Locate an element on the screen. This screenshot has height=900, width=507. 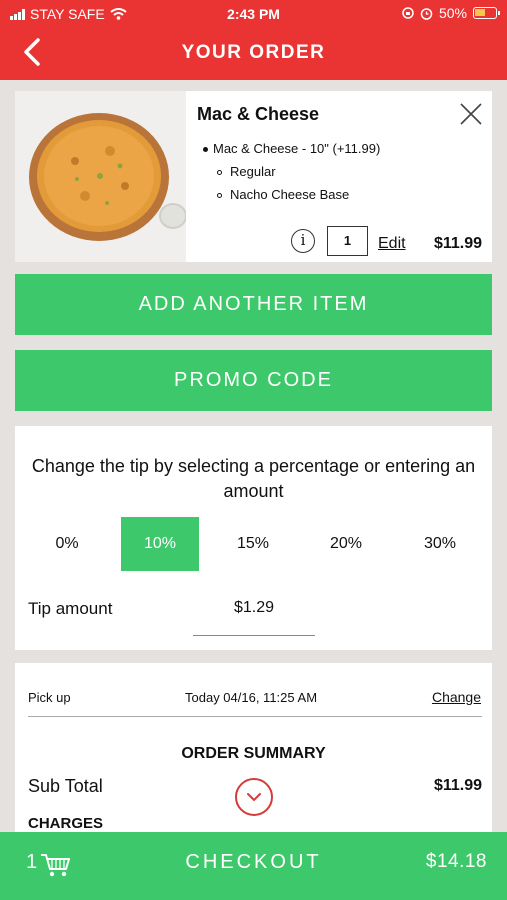
option-size: Regular is located at coordinates (291, 171).